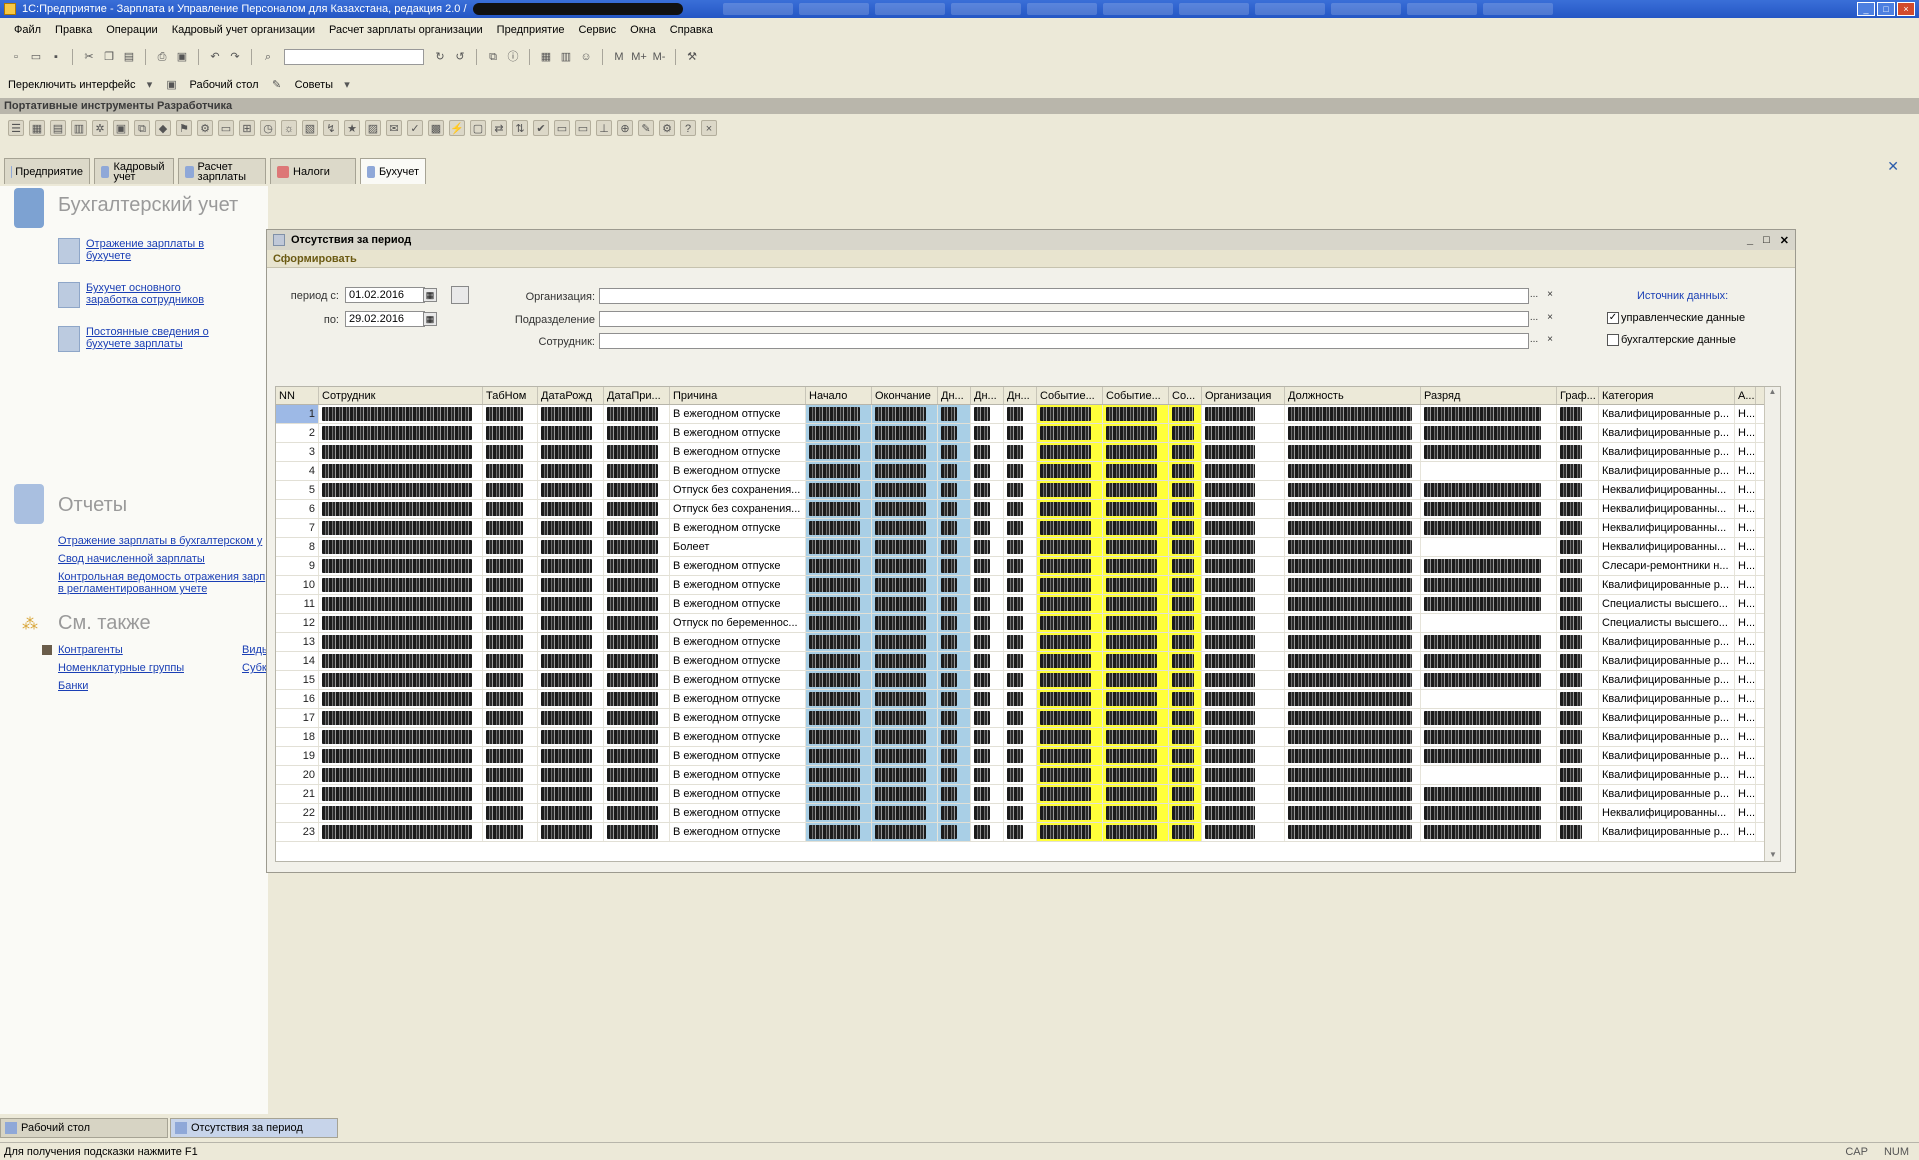 The image size is (1919, 1160). Describe the element at coordinates (16, 128) in the screenshot. I see `dev-tool-icon: ☰` at that location.